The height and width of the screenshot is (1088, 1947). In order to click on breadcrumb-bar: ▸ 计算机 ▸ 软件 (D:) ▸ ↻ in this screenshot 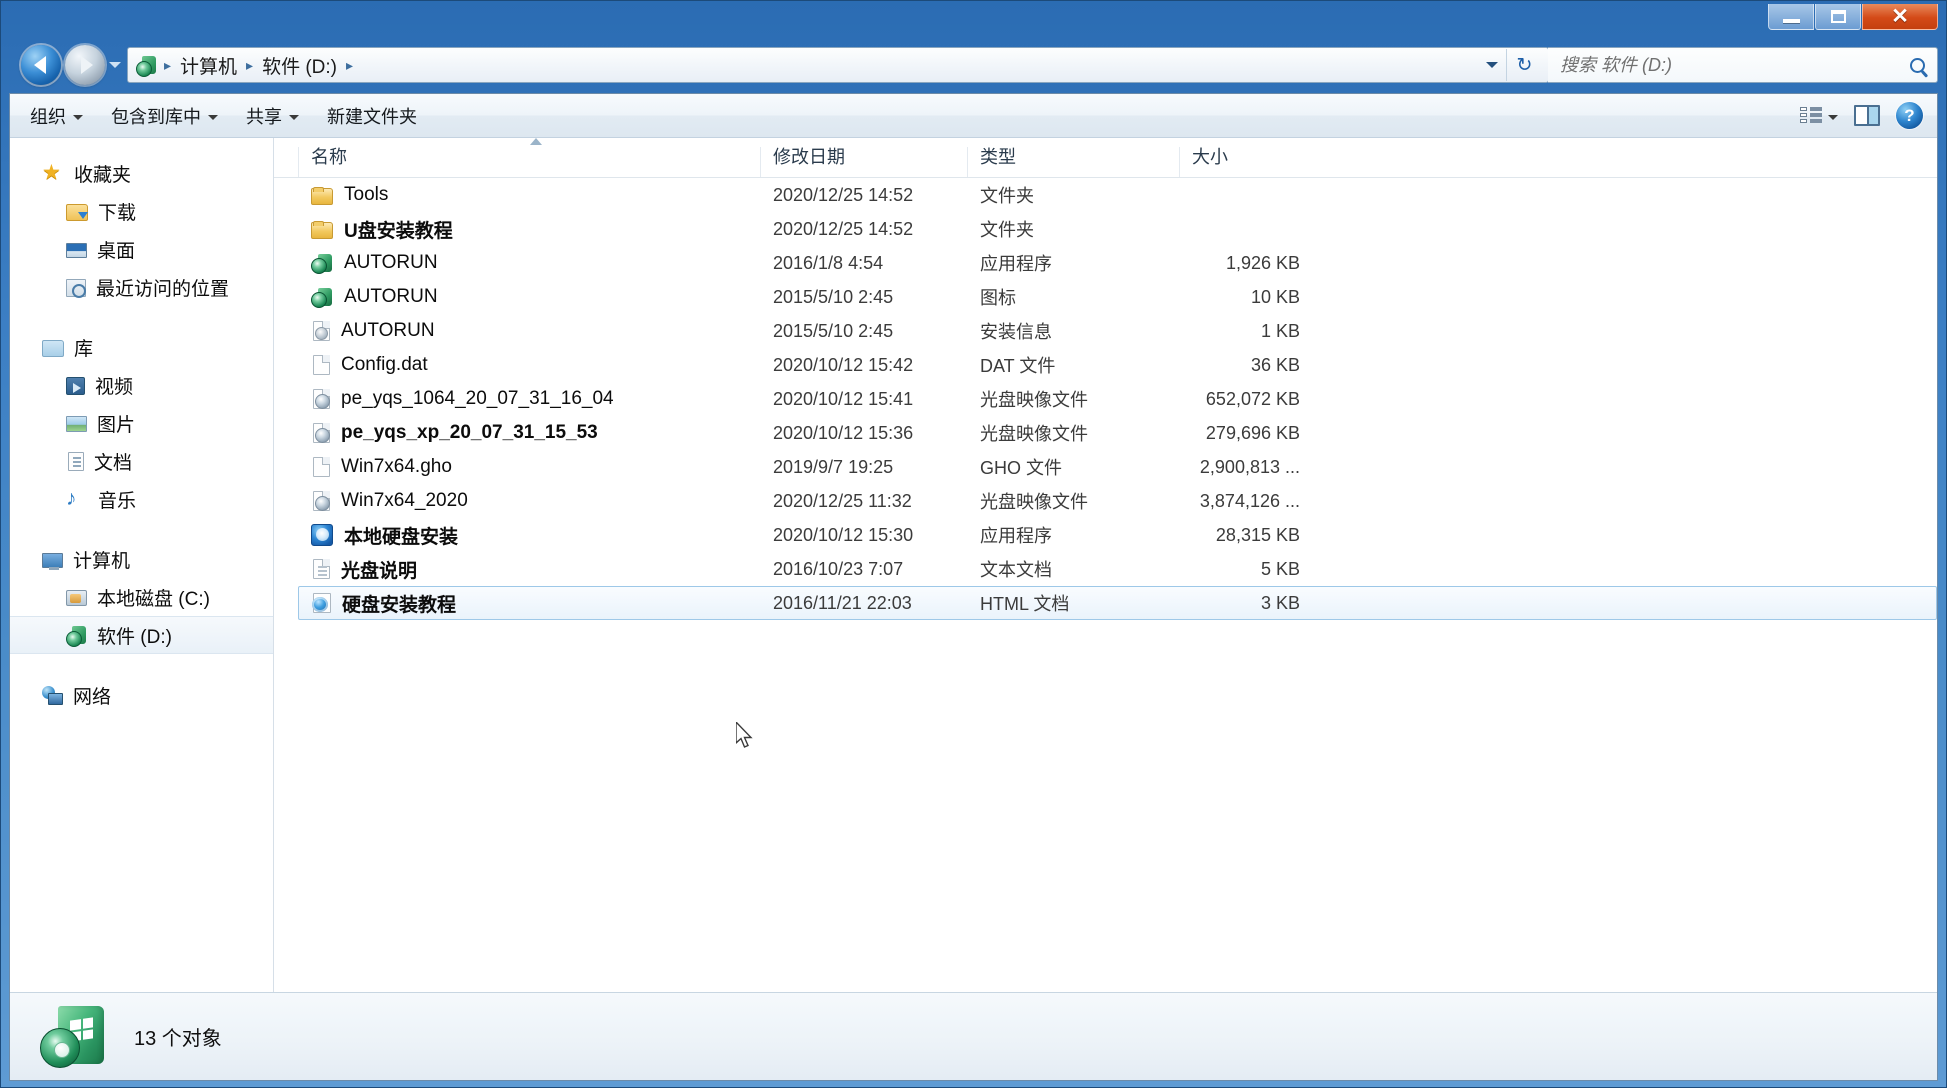, I will do `click(838, 65)`.